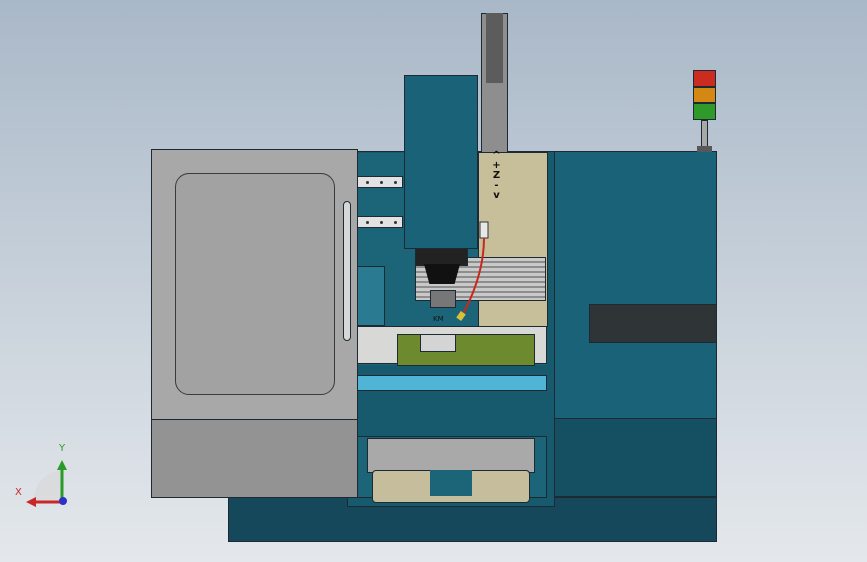 This screenshot has width=867, height=562. I want to click on linear-rail-lower, so click(380, 222).